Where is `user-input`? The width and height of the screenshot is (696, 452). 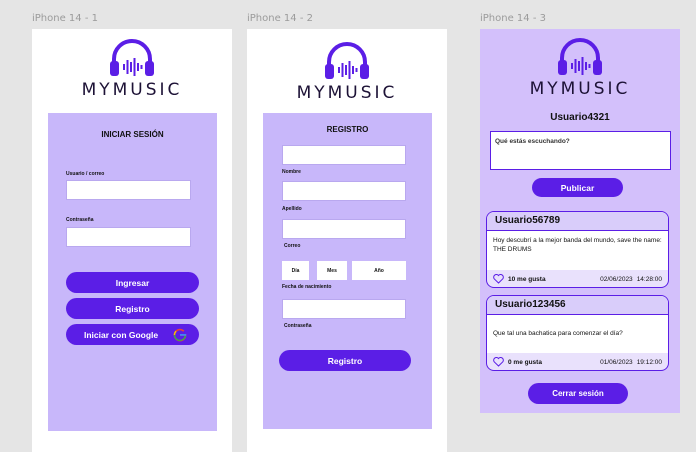
user-input is located at coordinates (128, 190).